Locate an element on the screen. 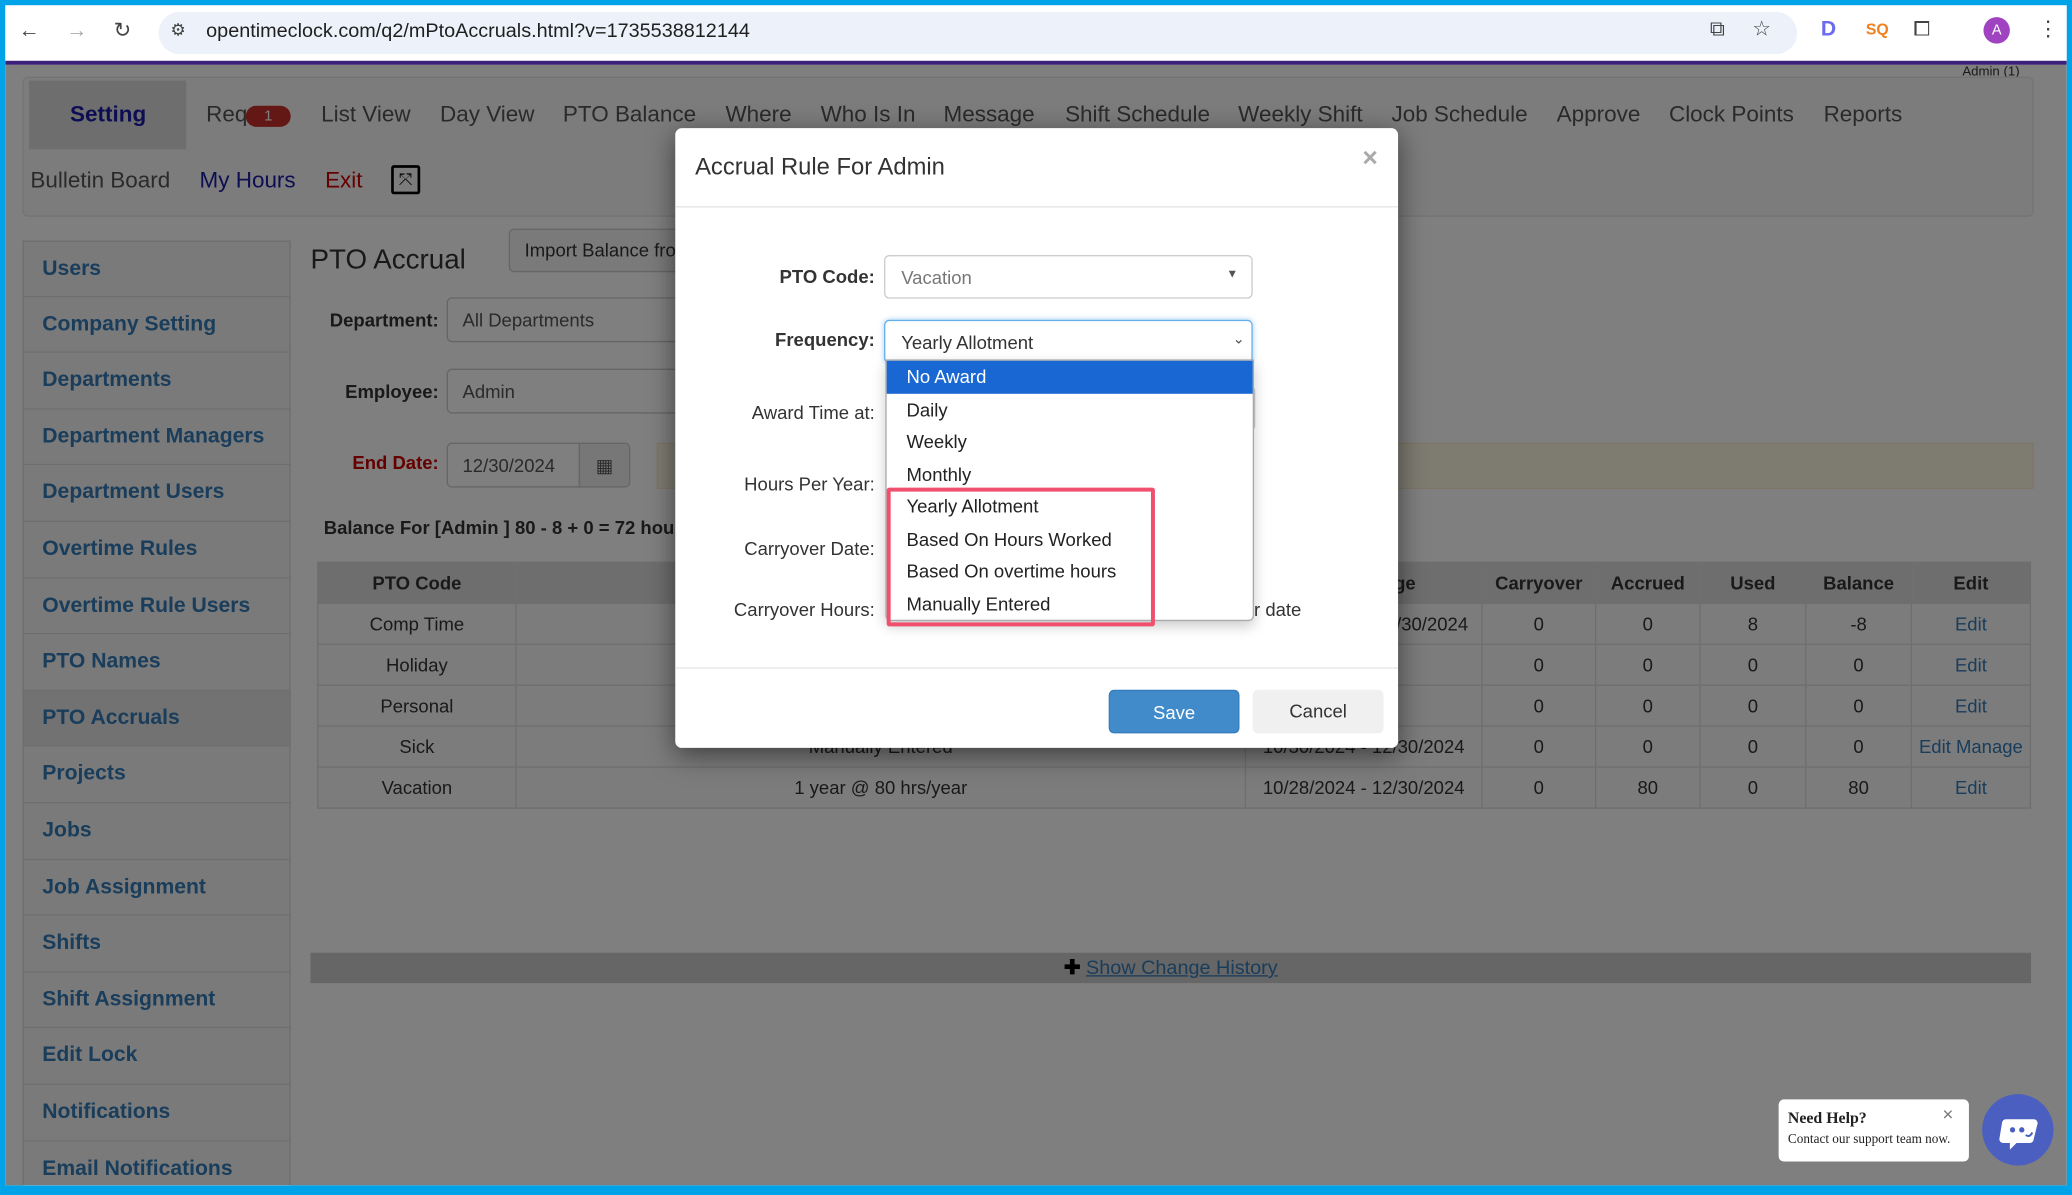 The width and height of the screenshot is (2072, 1195). modal-header-divider is located at coordinates (1037, 207).